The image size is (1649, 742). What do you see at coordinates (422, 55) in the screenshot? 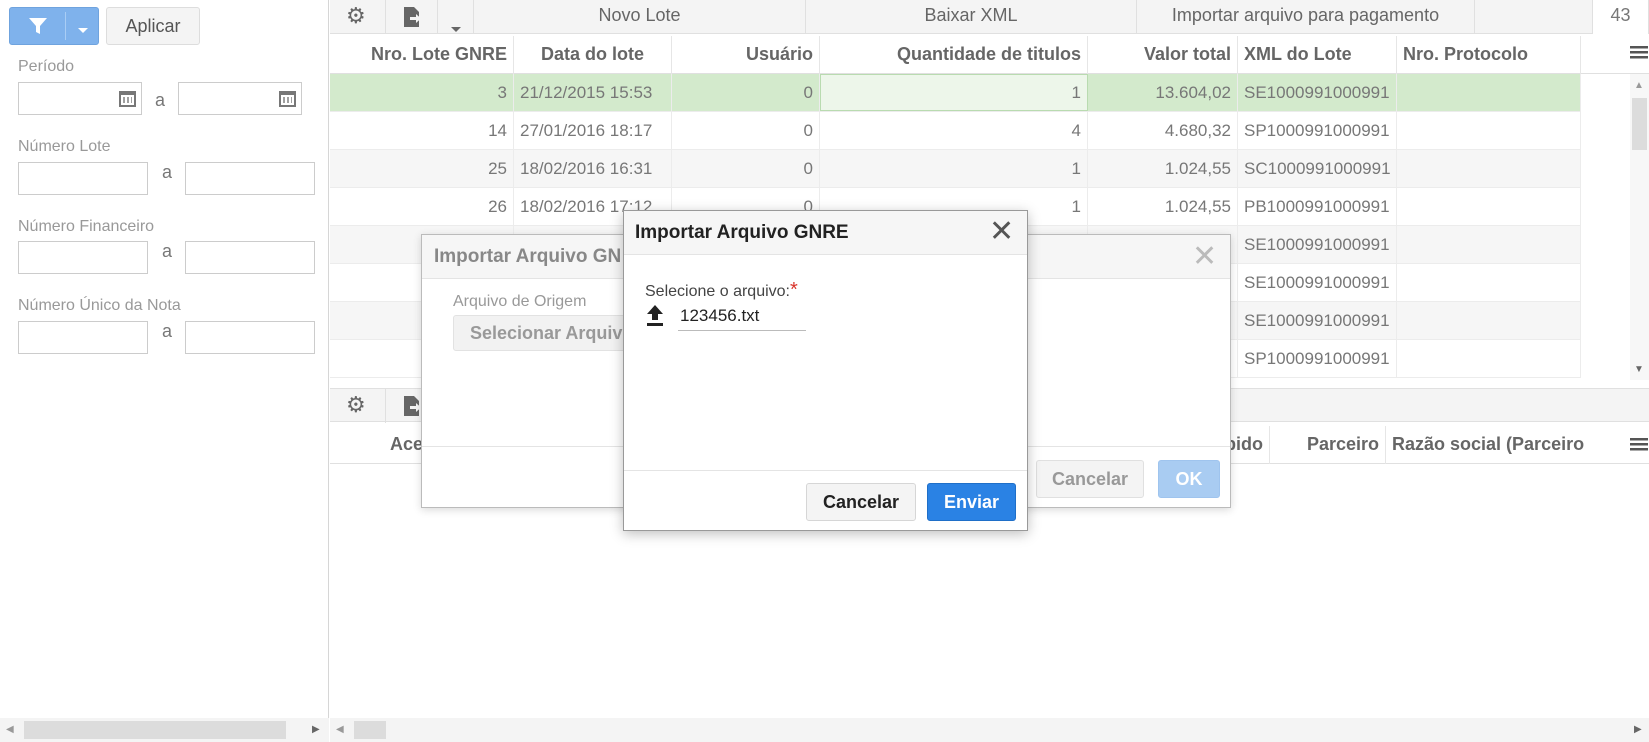
I see `col-nro-lote: Nro. Lote GNRE` at bounding box center [422, 55].